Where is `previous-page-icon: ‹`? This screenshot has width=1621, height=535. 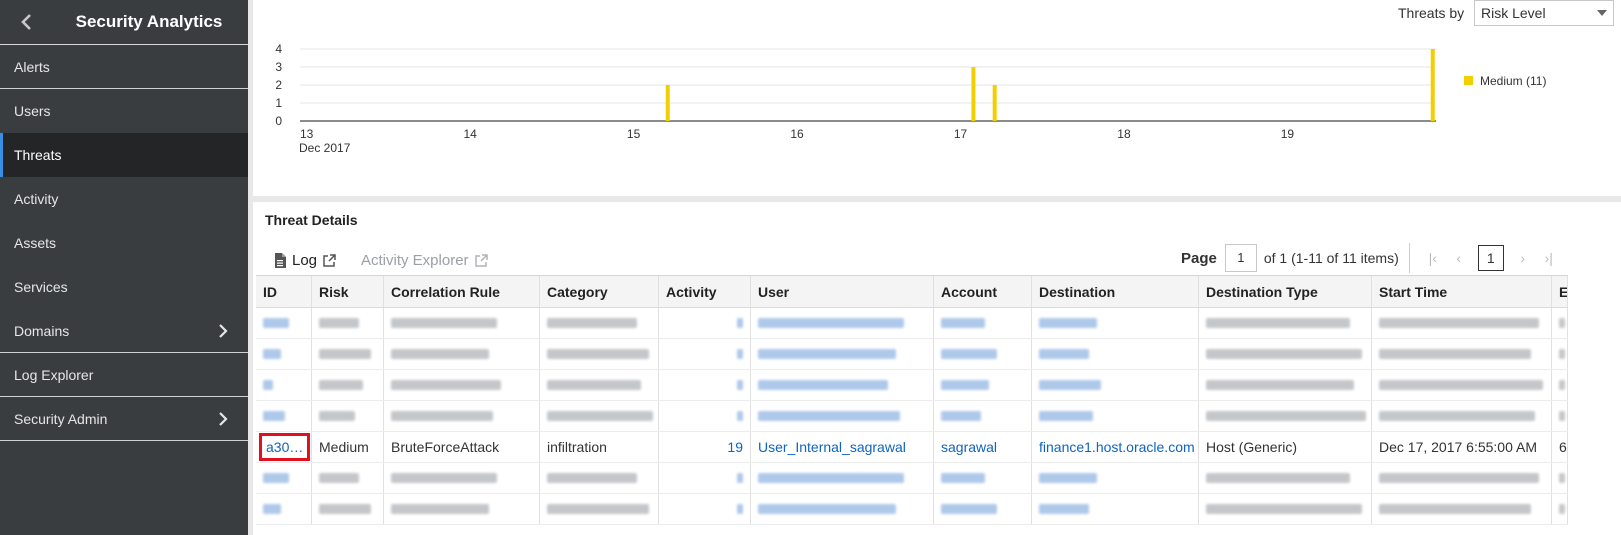 previous-page-icon: ‹ is located at coordinates (1459, 258).